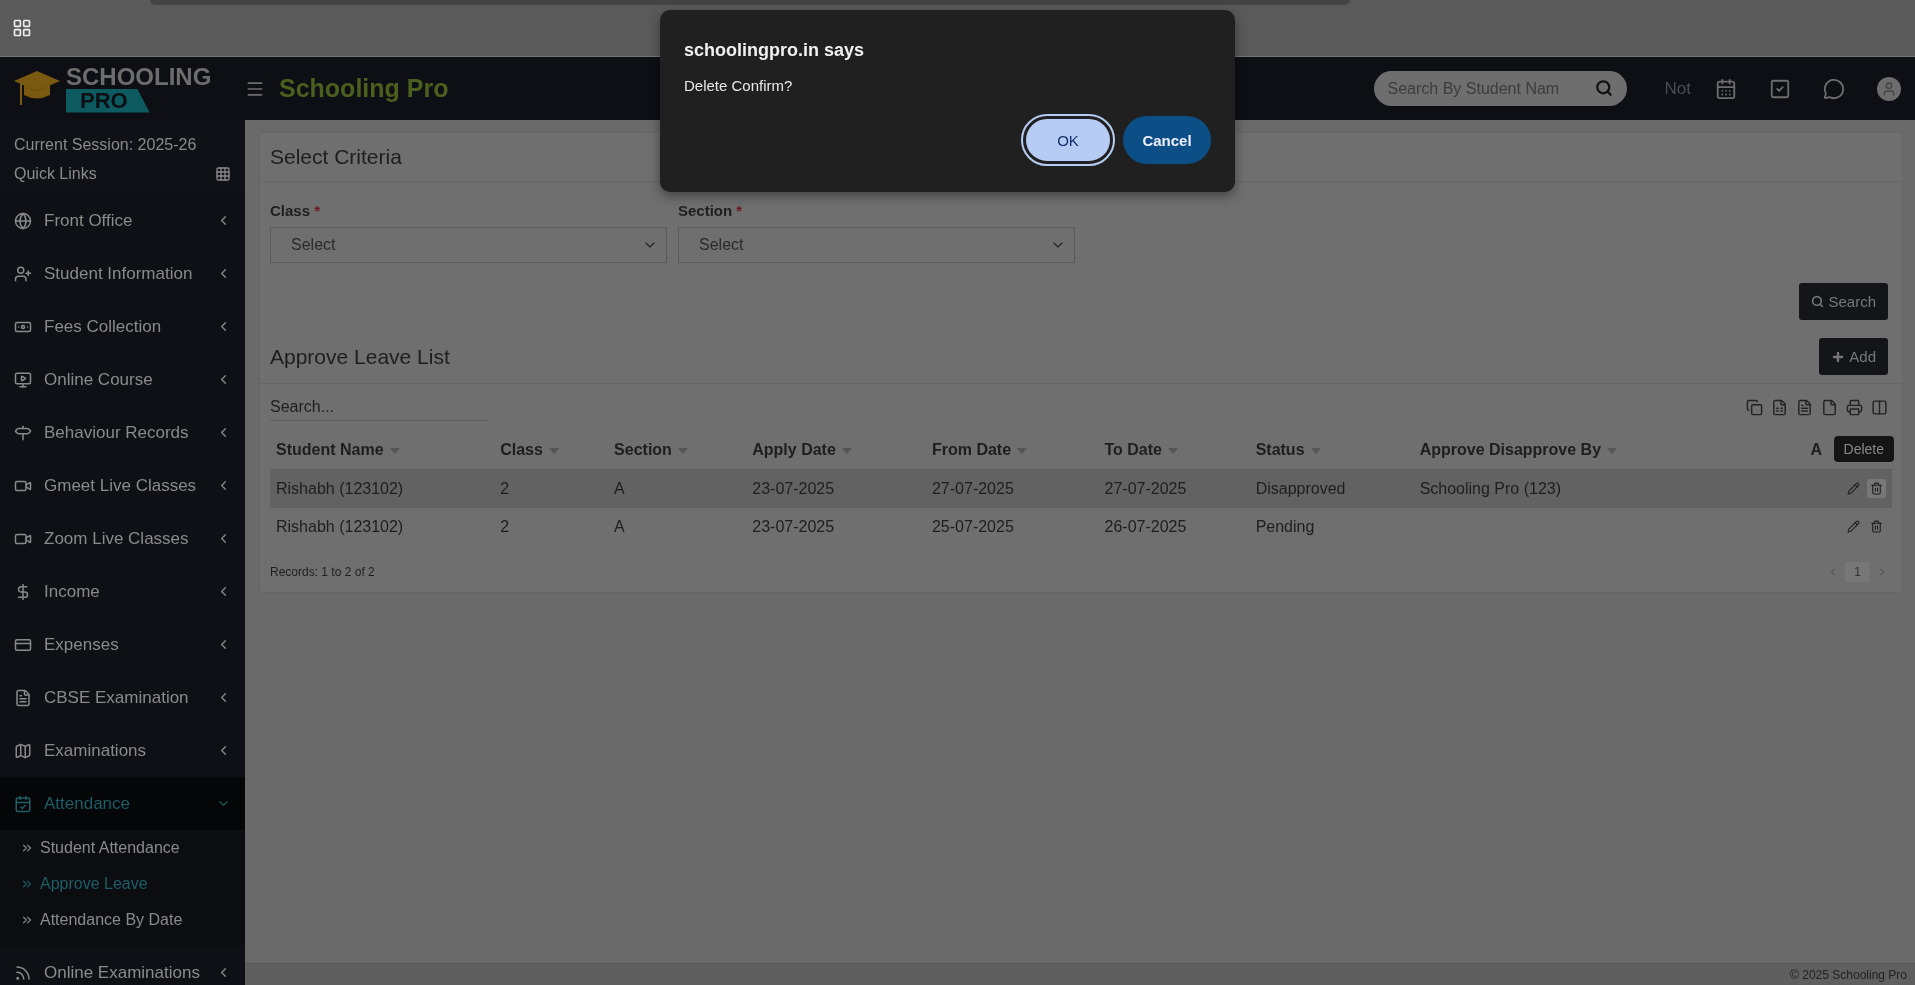 The width and height of the screenshot is (1915, 985). I want to click on table-cell: Disapproved, so click(1331, 488).